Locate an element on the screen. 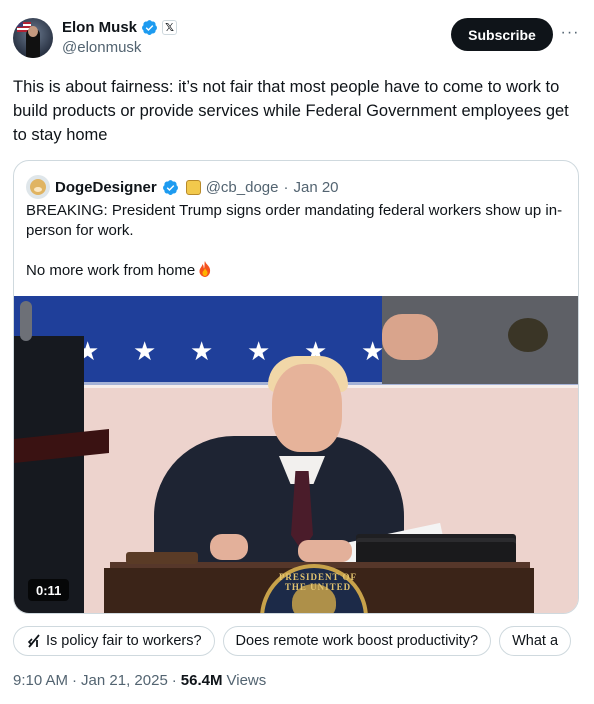  chip-label: Does remote work boost productivity? is located at coordinates (357, 641).